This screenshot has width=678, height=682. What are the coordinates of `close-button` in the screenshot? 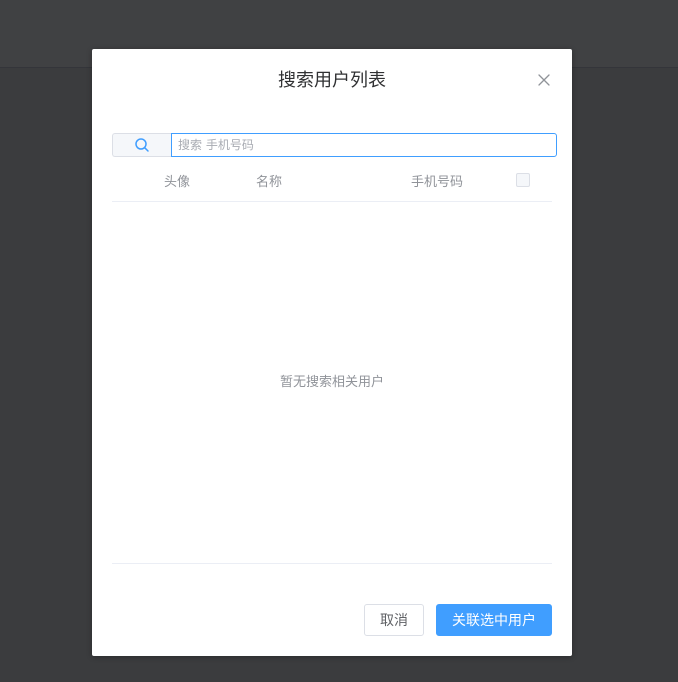 It's located at (544, 80).